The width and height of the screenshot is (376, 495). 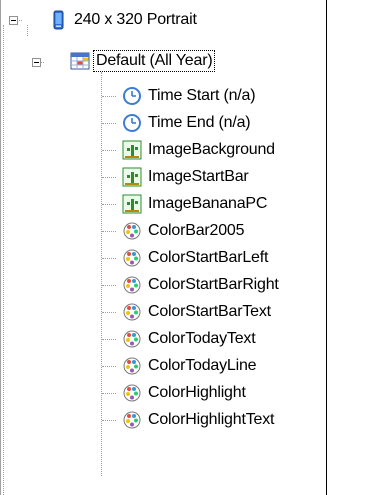 I want to click on tree-node-item: ImageStartBar, so click(x=186, y=176).